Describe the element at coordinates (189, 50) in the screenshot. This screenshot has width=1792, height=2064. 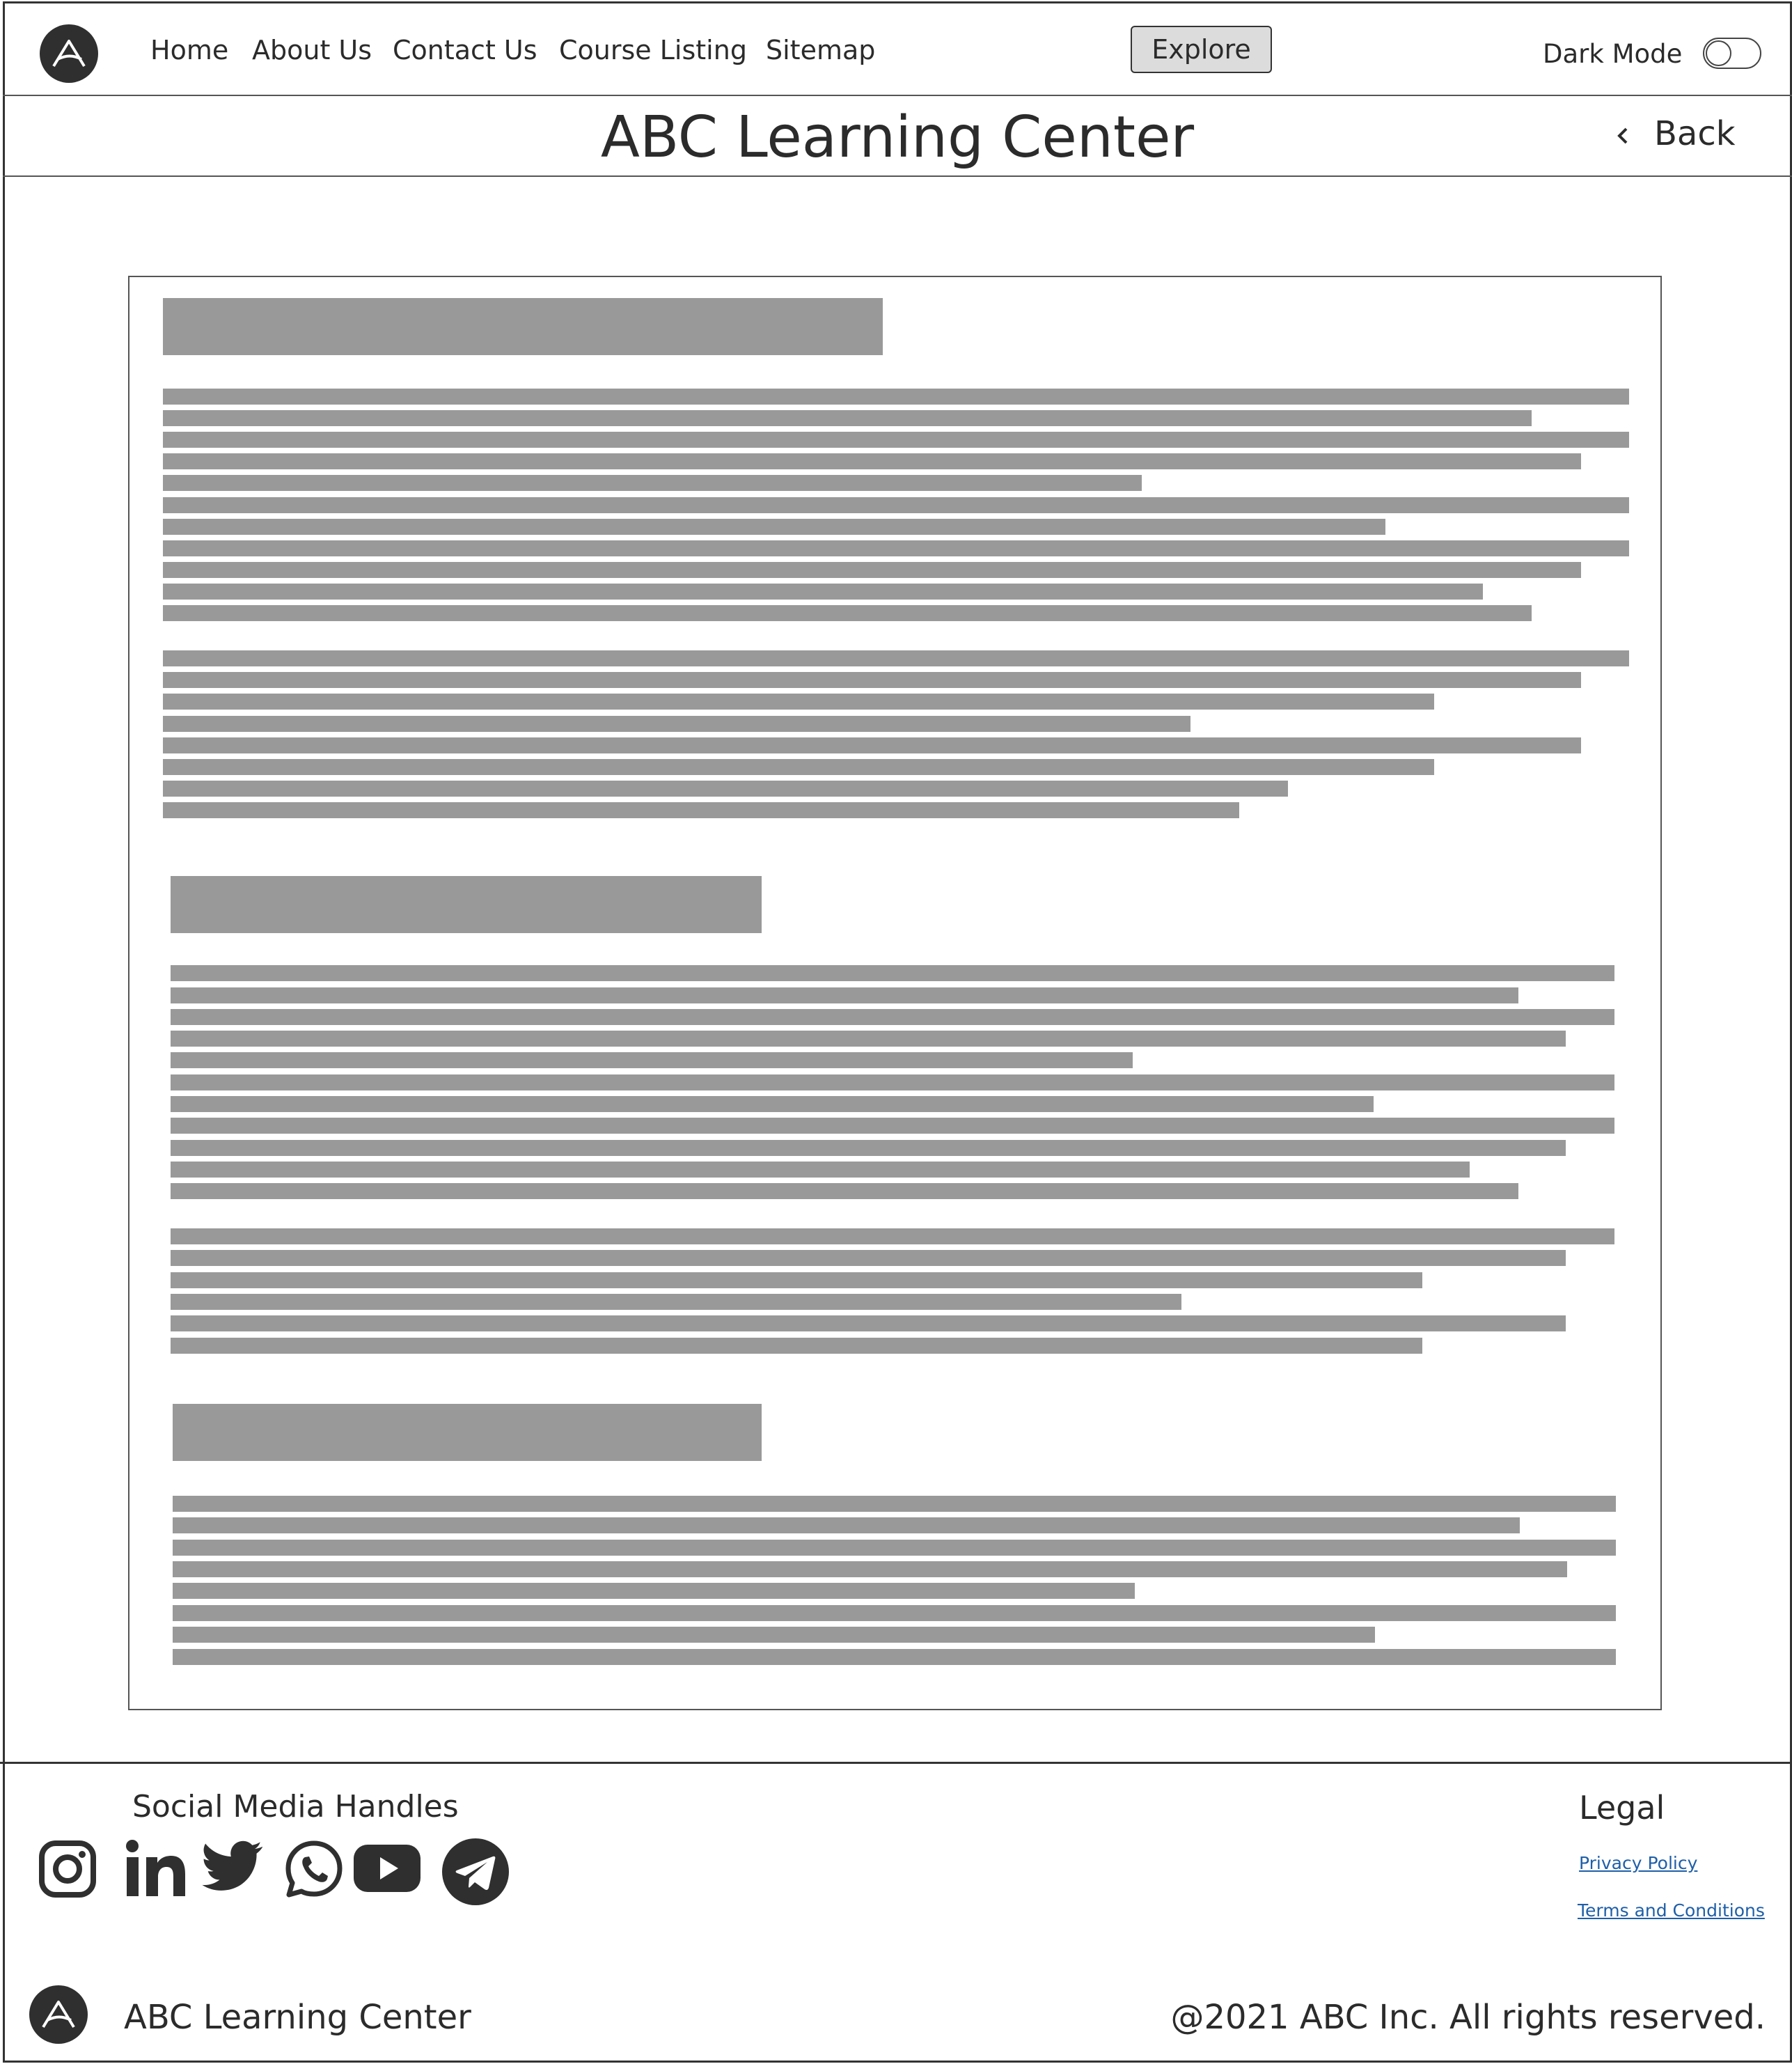
I see `nav-home-link: Home` at that location.